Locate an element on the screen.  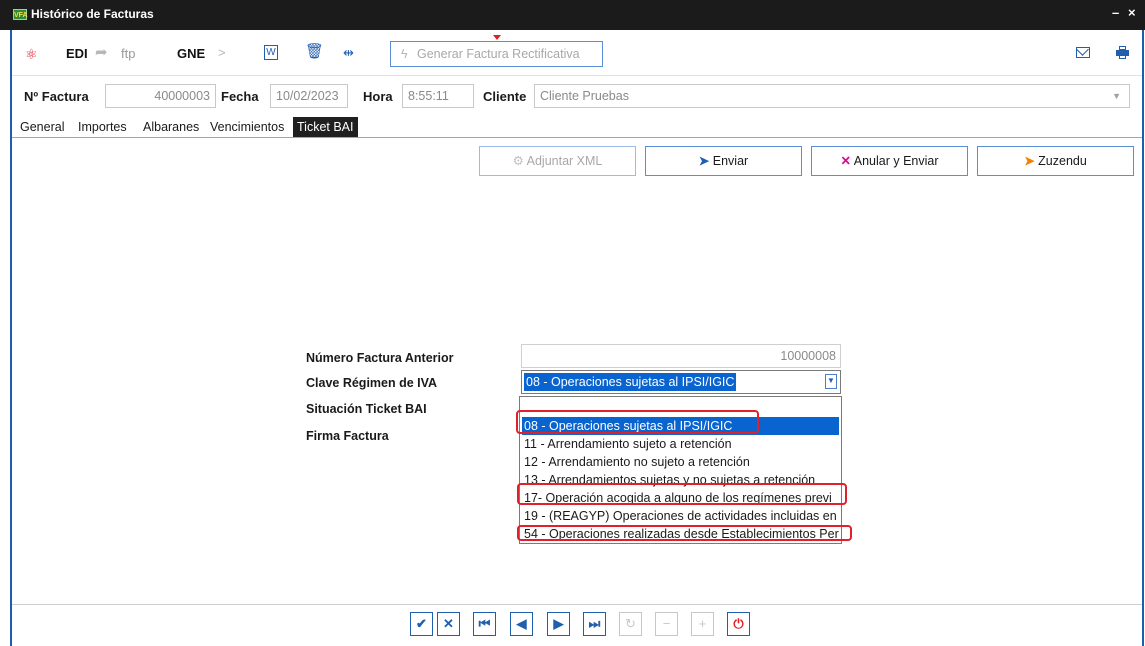
fecha-field: 10/02/2023 is located at coordinates (309, 96).